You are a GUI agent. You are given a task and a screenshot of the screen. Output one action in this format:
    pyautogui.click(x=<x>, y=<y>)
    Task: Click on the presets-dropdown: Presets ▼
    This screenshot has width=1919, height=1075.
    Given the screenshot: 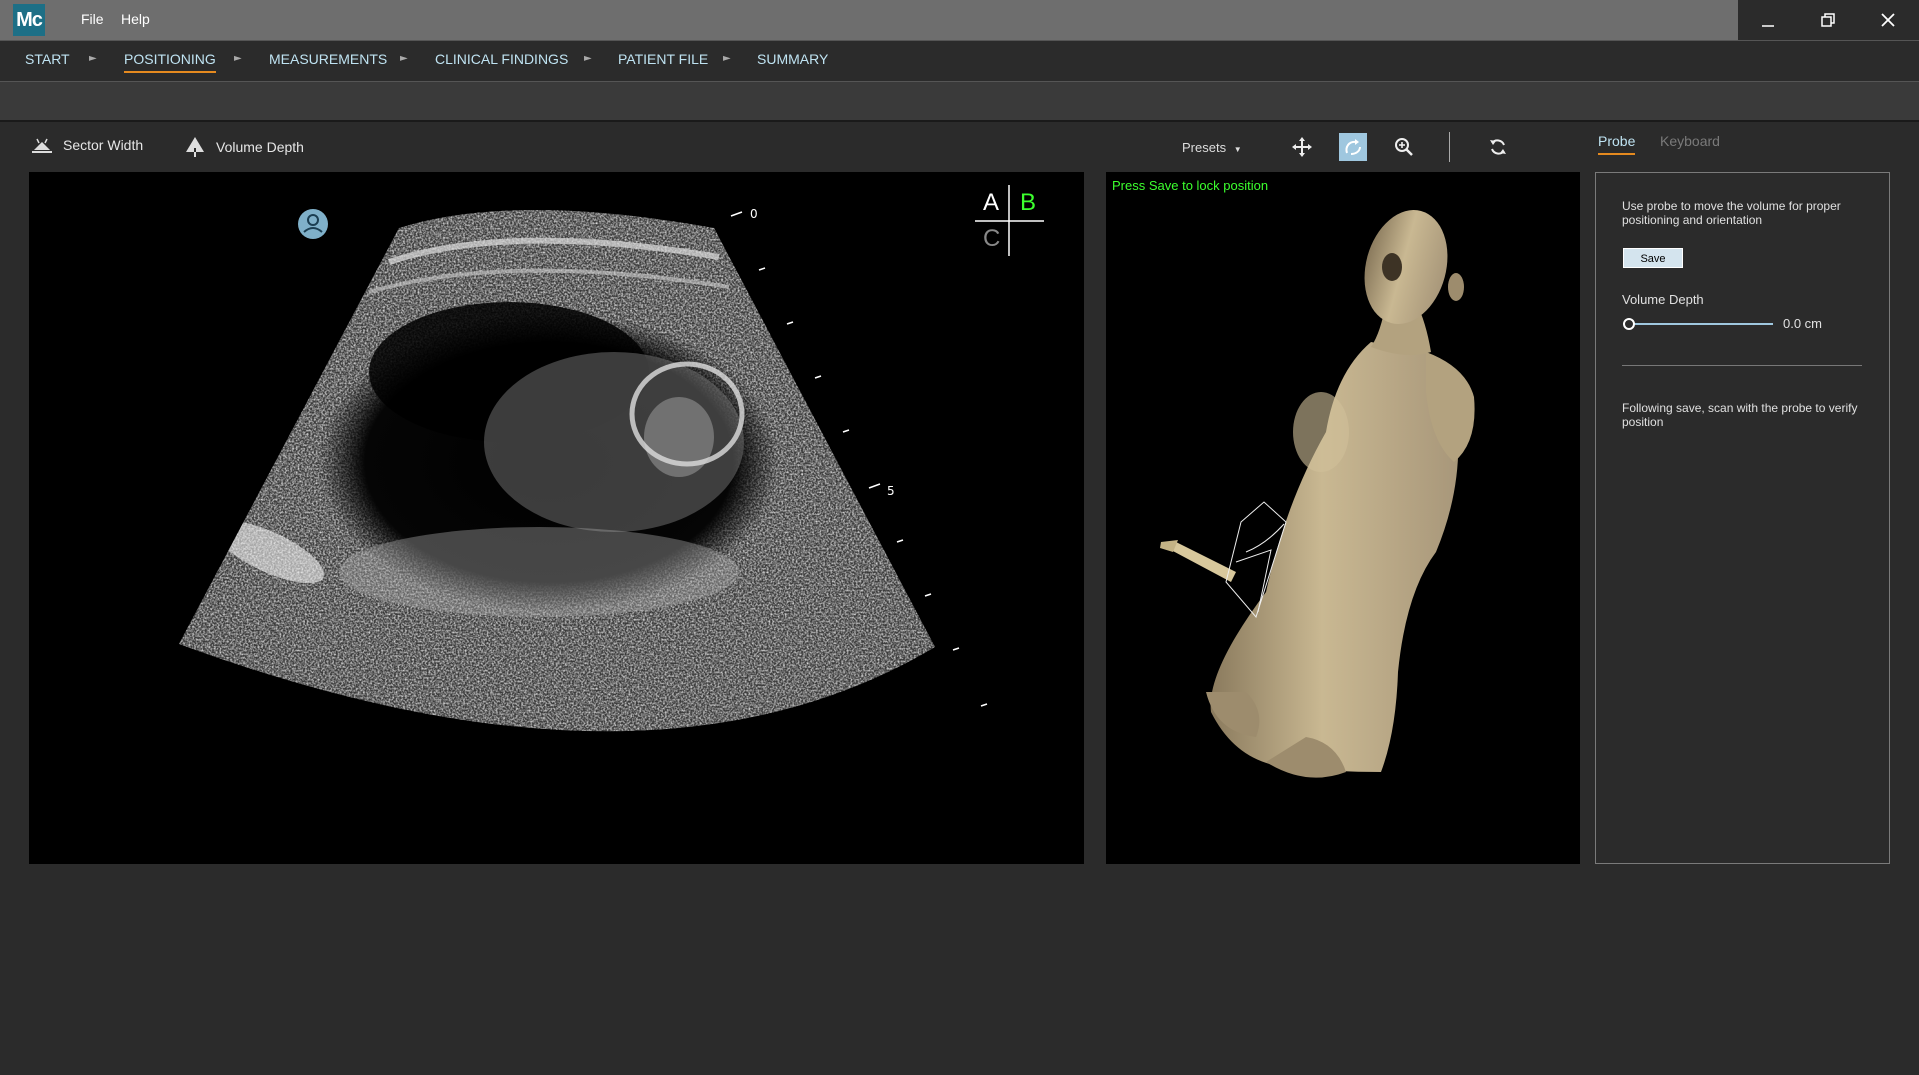 What is the action you would take?
    pyautogui.click(x=1212, y=147)
    